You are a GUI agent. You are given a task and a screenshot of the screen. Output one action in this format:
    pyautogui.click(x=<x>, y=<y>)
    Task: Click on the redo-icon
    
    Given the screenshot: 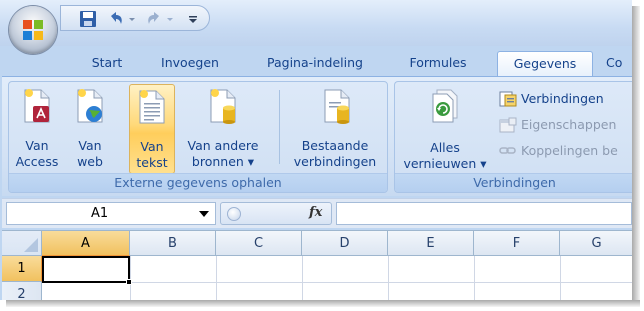 What is the action you would take?
    pyautogui.click(x=154, y=19)
    